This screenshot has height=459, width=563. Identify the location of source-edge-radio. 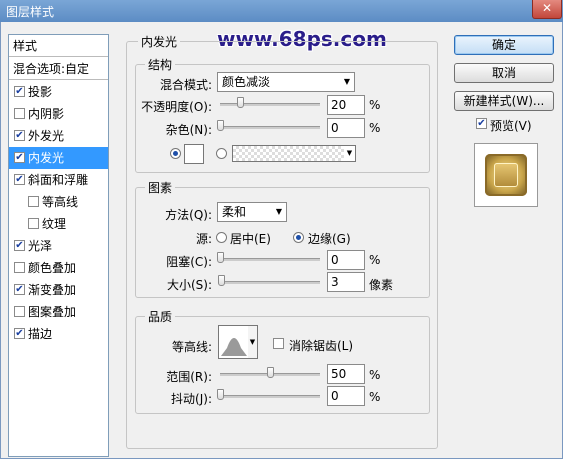
(298, 237).